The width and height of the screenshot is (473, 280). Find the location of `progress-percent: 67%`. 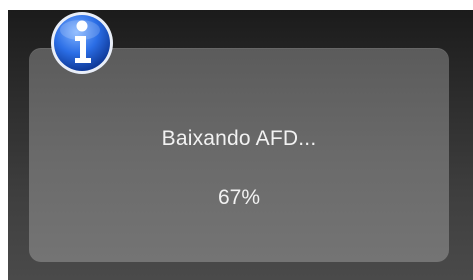

progress-percent: 67% is located at coordinates (239, 197).